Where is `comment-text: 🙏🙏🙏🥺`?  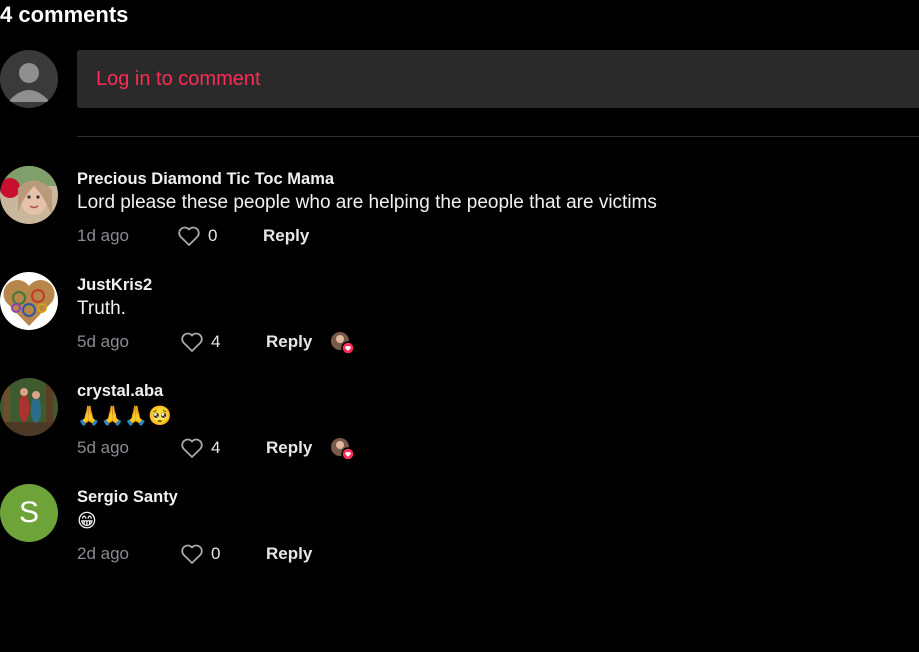
comment-text: 🙏🙏🙏🥺 is located at coordinates (124, 416).